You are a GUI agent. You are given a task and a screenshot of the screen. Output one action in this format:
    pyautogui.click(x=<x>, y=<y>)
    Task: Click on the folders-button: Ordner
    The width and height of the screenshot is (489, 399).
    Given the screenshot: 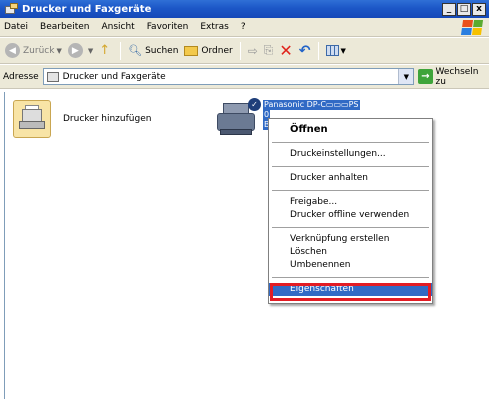 What is the action you would take?
    pyautogui.click(x=208, y=51)
    